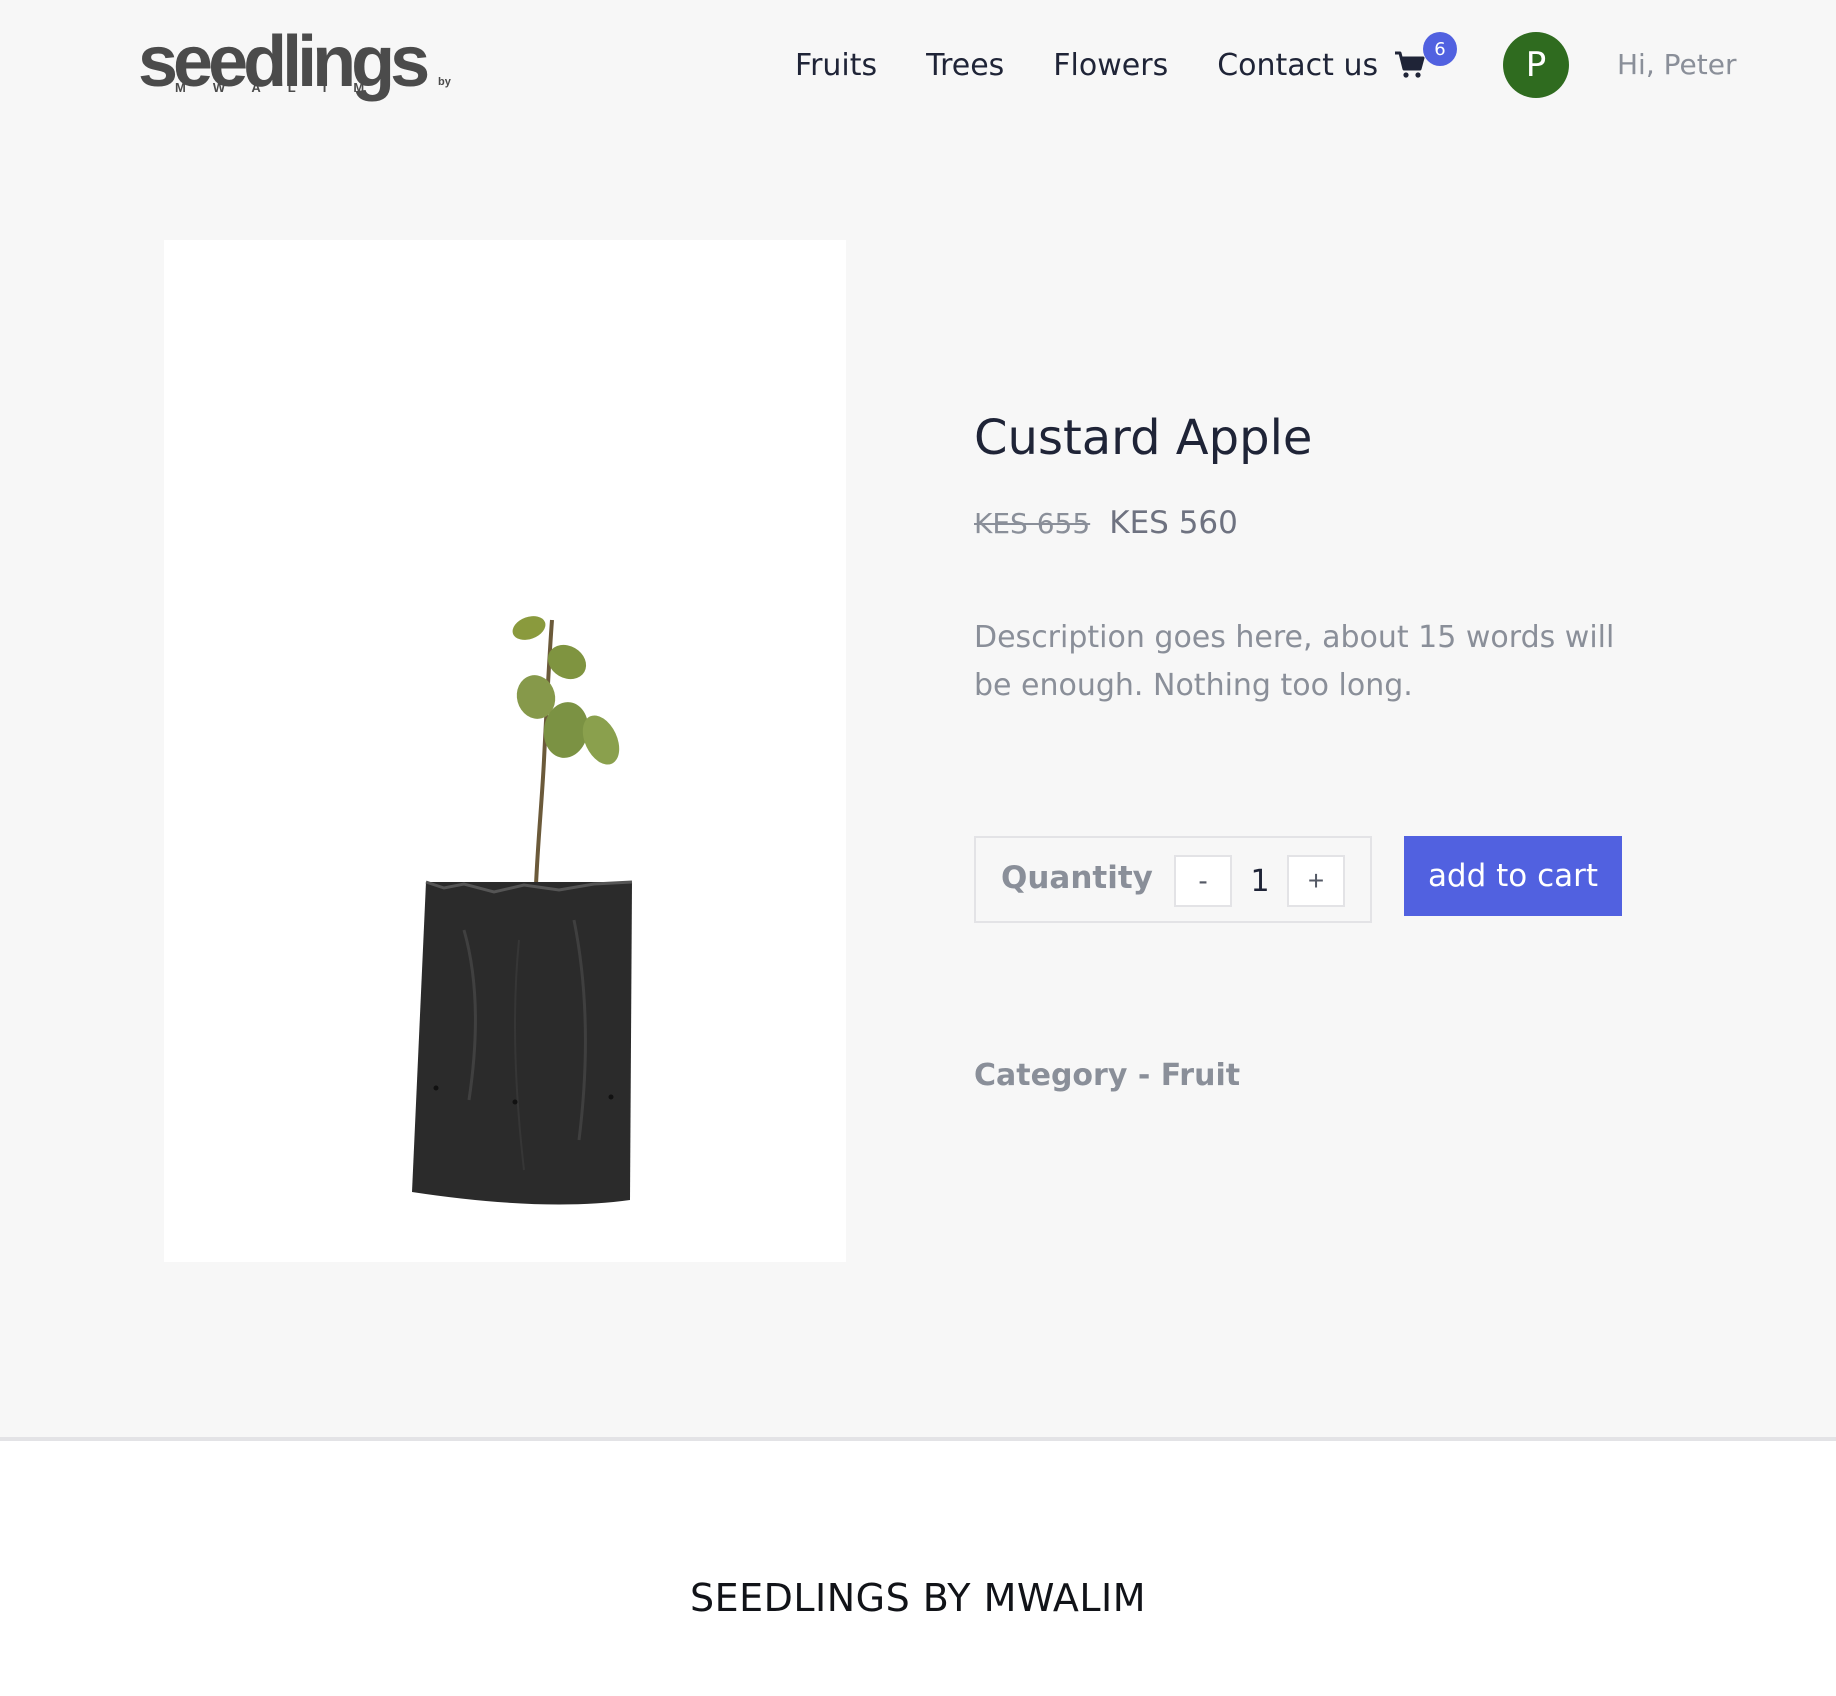  I want to click on logo-subtitle: MWALIM, so click(283, 87).